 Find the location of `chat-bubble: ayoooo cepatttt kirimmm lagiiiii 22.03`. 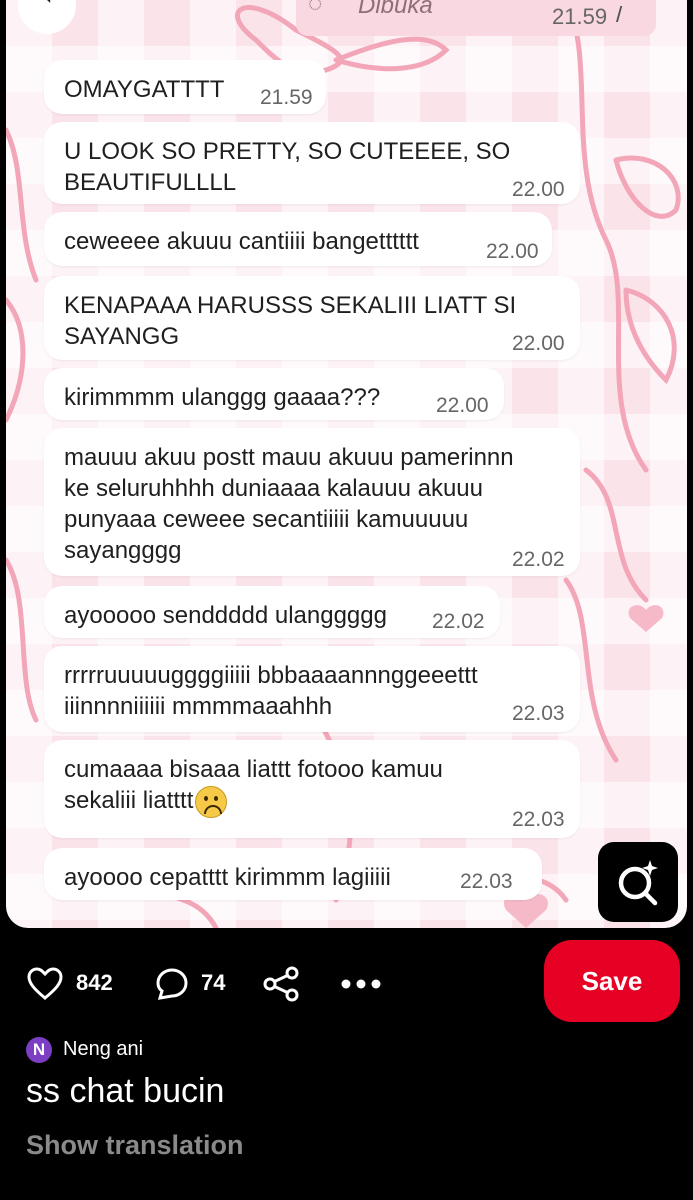

chat-bubble: ayoooo cepatttt kirimmm lagiiiii 22.03 is located at coordinates (293, 874).